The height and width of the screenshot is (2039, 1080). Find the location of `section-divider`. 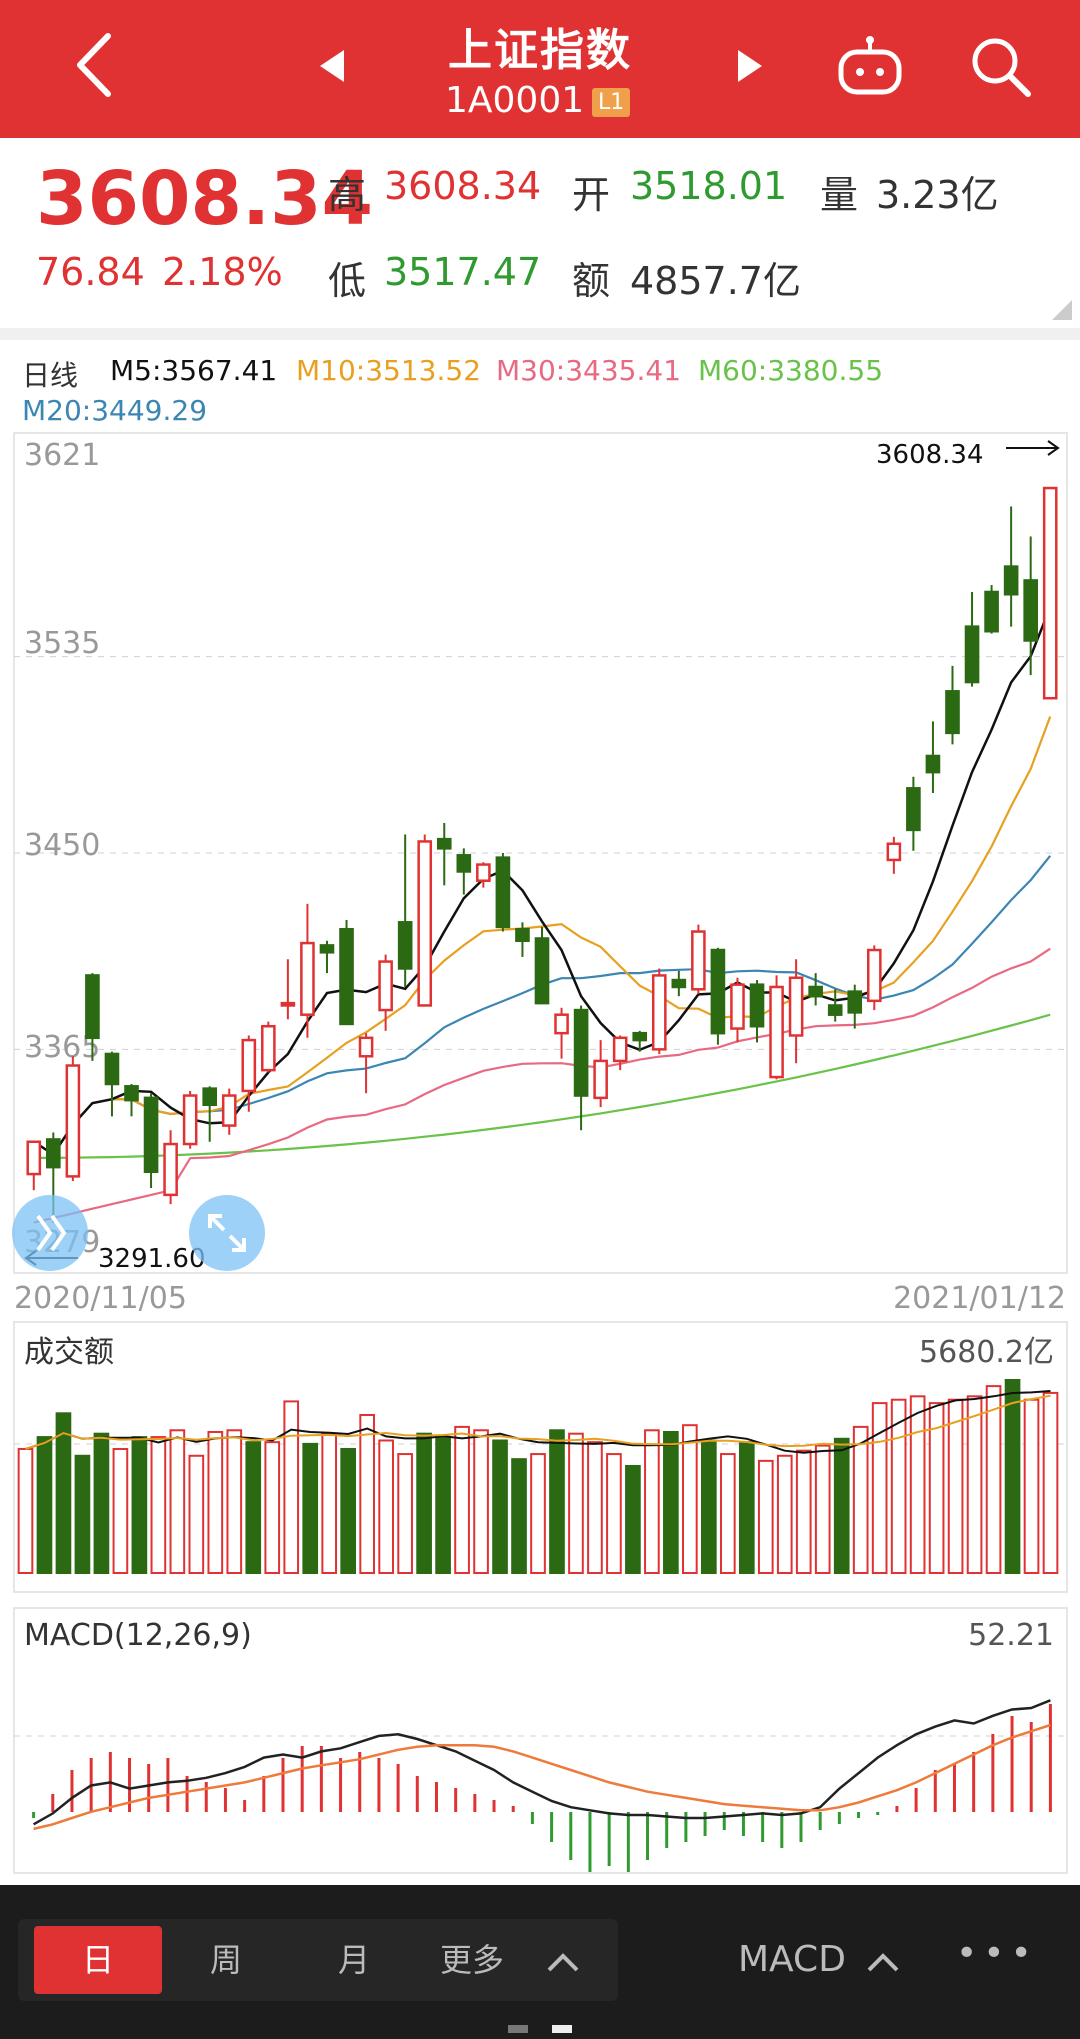

section-divider is located at coordinates (540, 334).